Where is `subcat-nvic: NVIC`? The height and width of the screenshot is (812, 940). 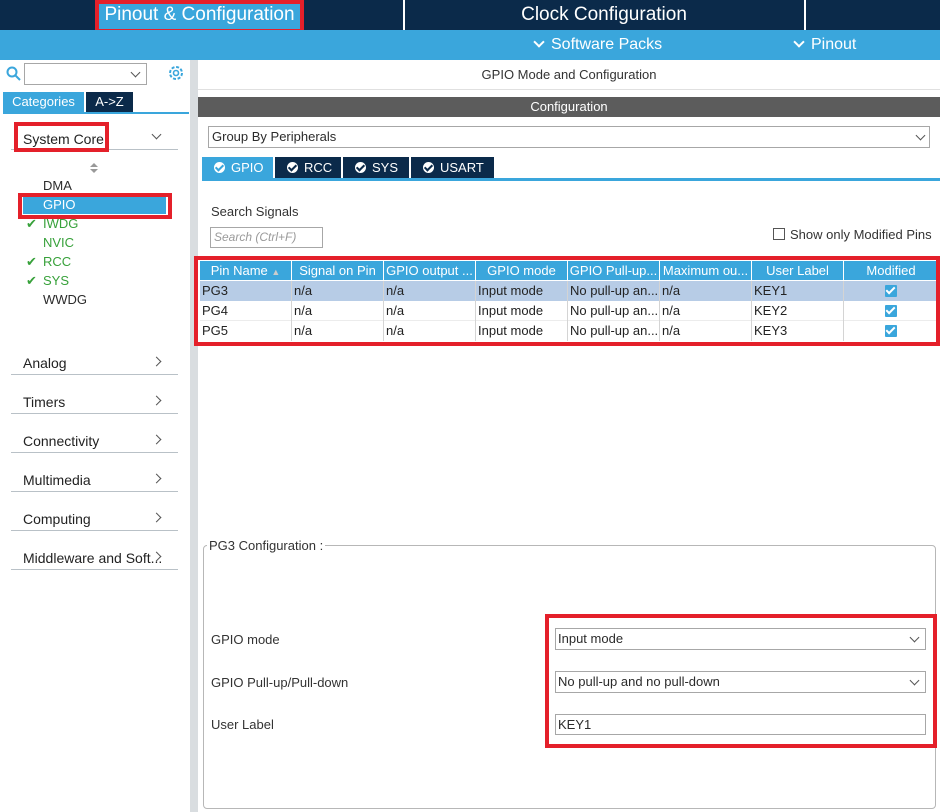 subcat-nvic: NVIC is located at coordinates (58, 243).